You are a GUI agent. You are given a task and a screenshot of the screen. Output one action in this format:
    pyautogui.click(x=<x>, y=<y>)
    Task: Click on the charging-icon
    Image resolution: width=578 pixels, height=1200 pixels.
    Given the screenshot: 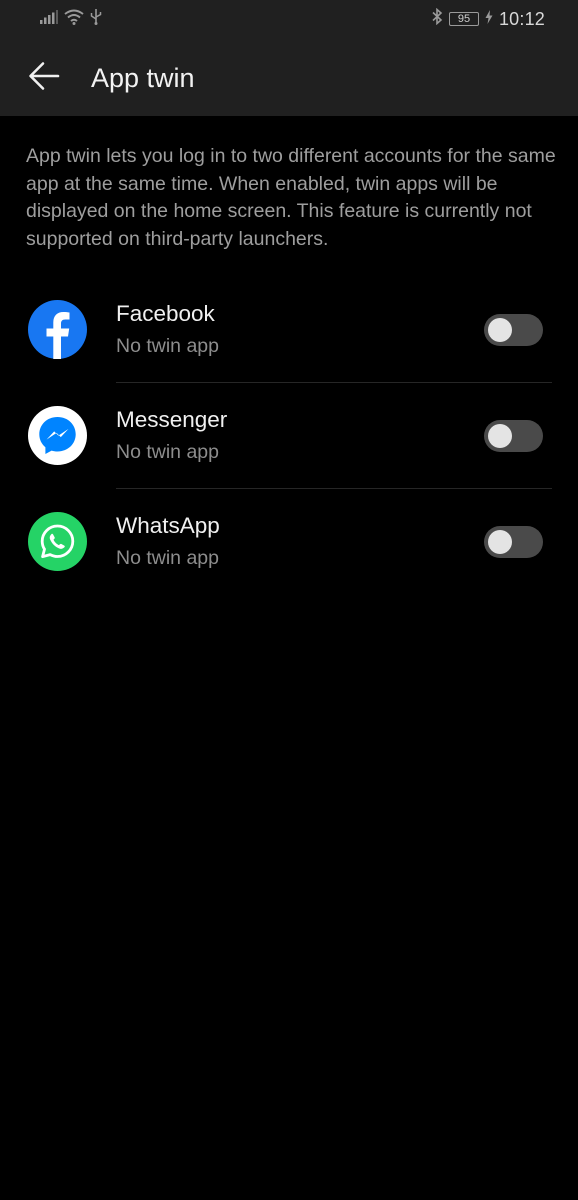 What is the action you would take?
    pyautogui.click(x=489, y=19)
    